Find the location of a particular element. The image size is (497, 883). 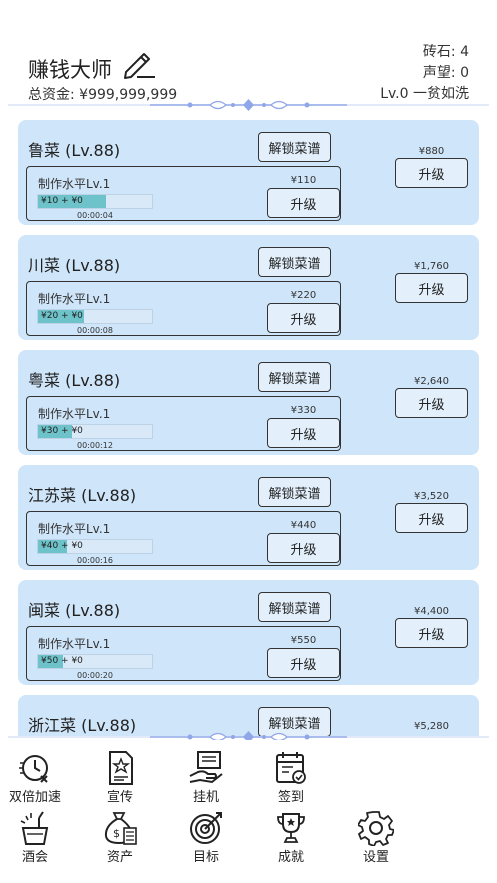

timer: 00:00:20 is located at coordinates (95, 675).